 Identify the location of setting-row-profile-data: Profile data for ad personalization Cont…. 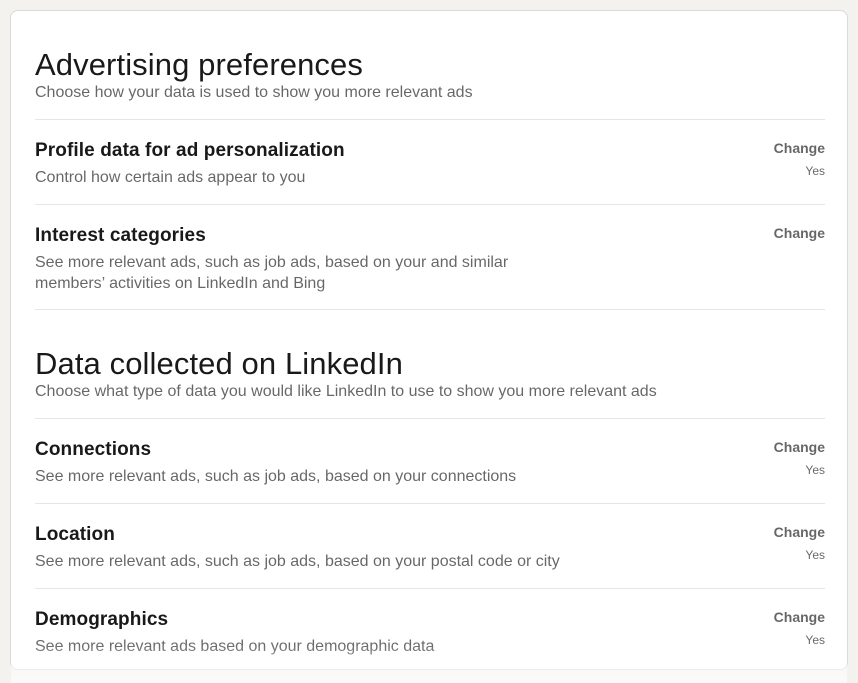
(430, 163).